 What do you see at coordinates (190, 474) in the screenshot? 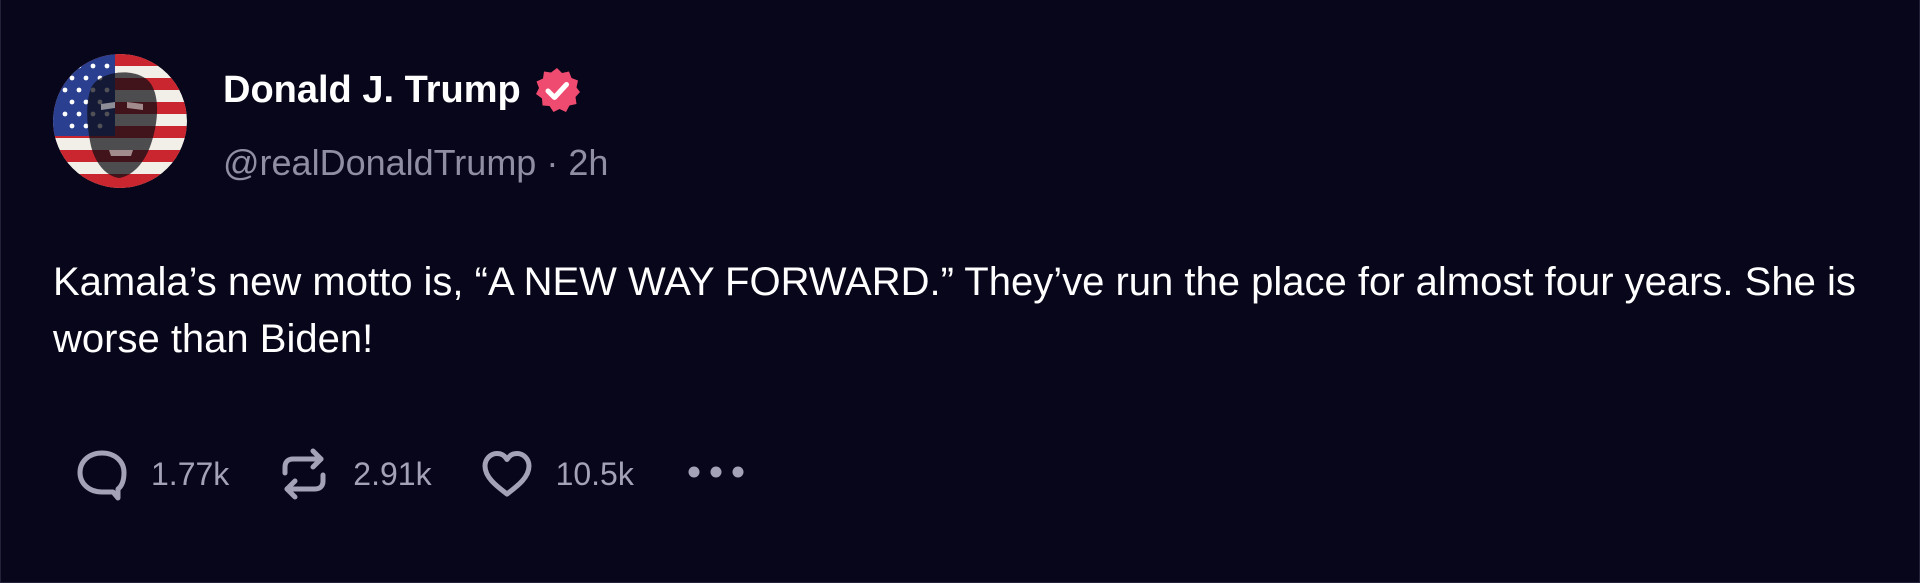
I see `reply-count: 1.77k` at bounding box center [190, 474].